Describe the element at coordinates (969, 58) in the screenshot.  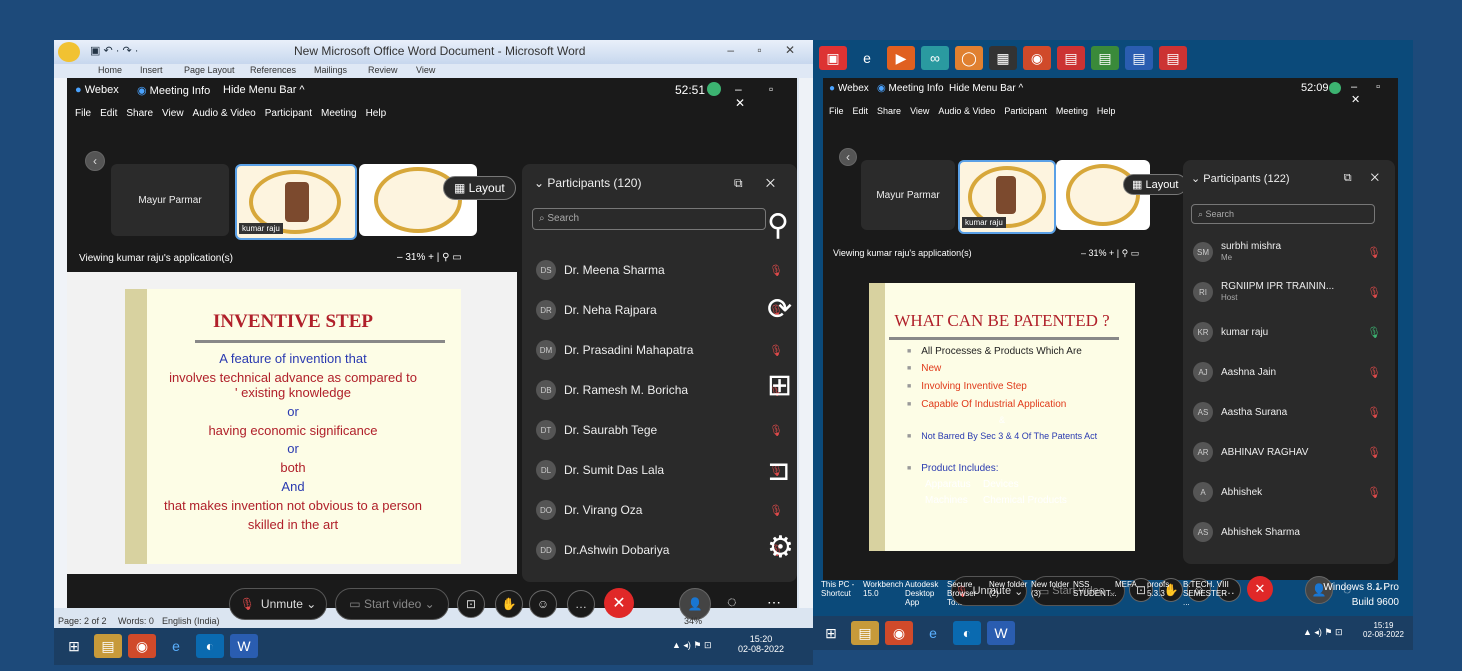
I see `app-icon: ◯` at that location.